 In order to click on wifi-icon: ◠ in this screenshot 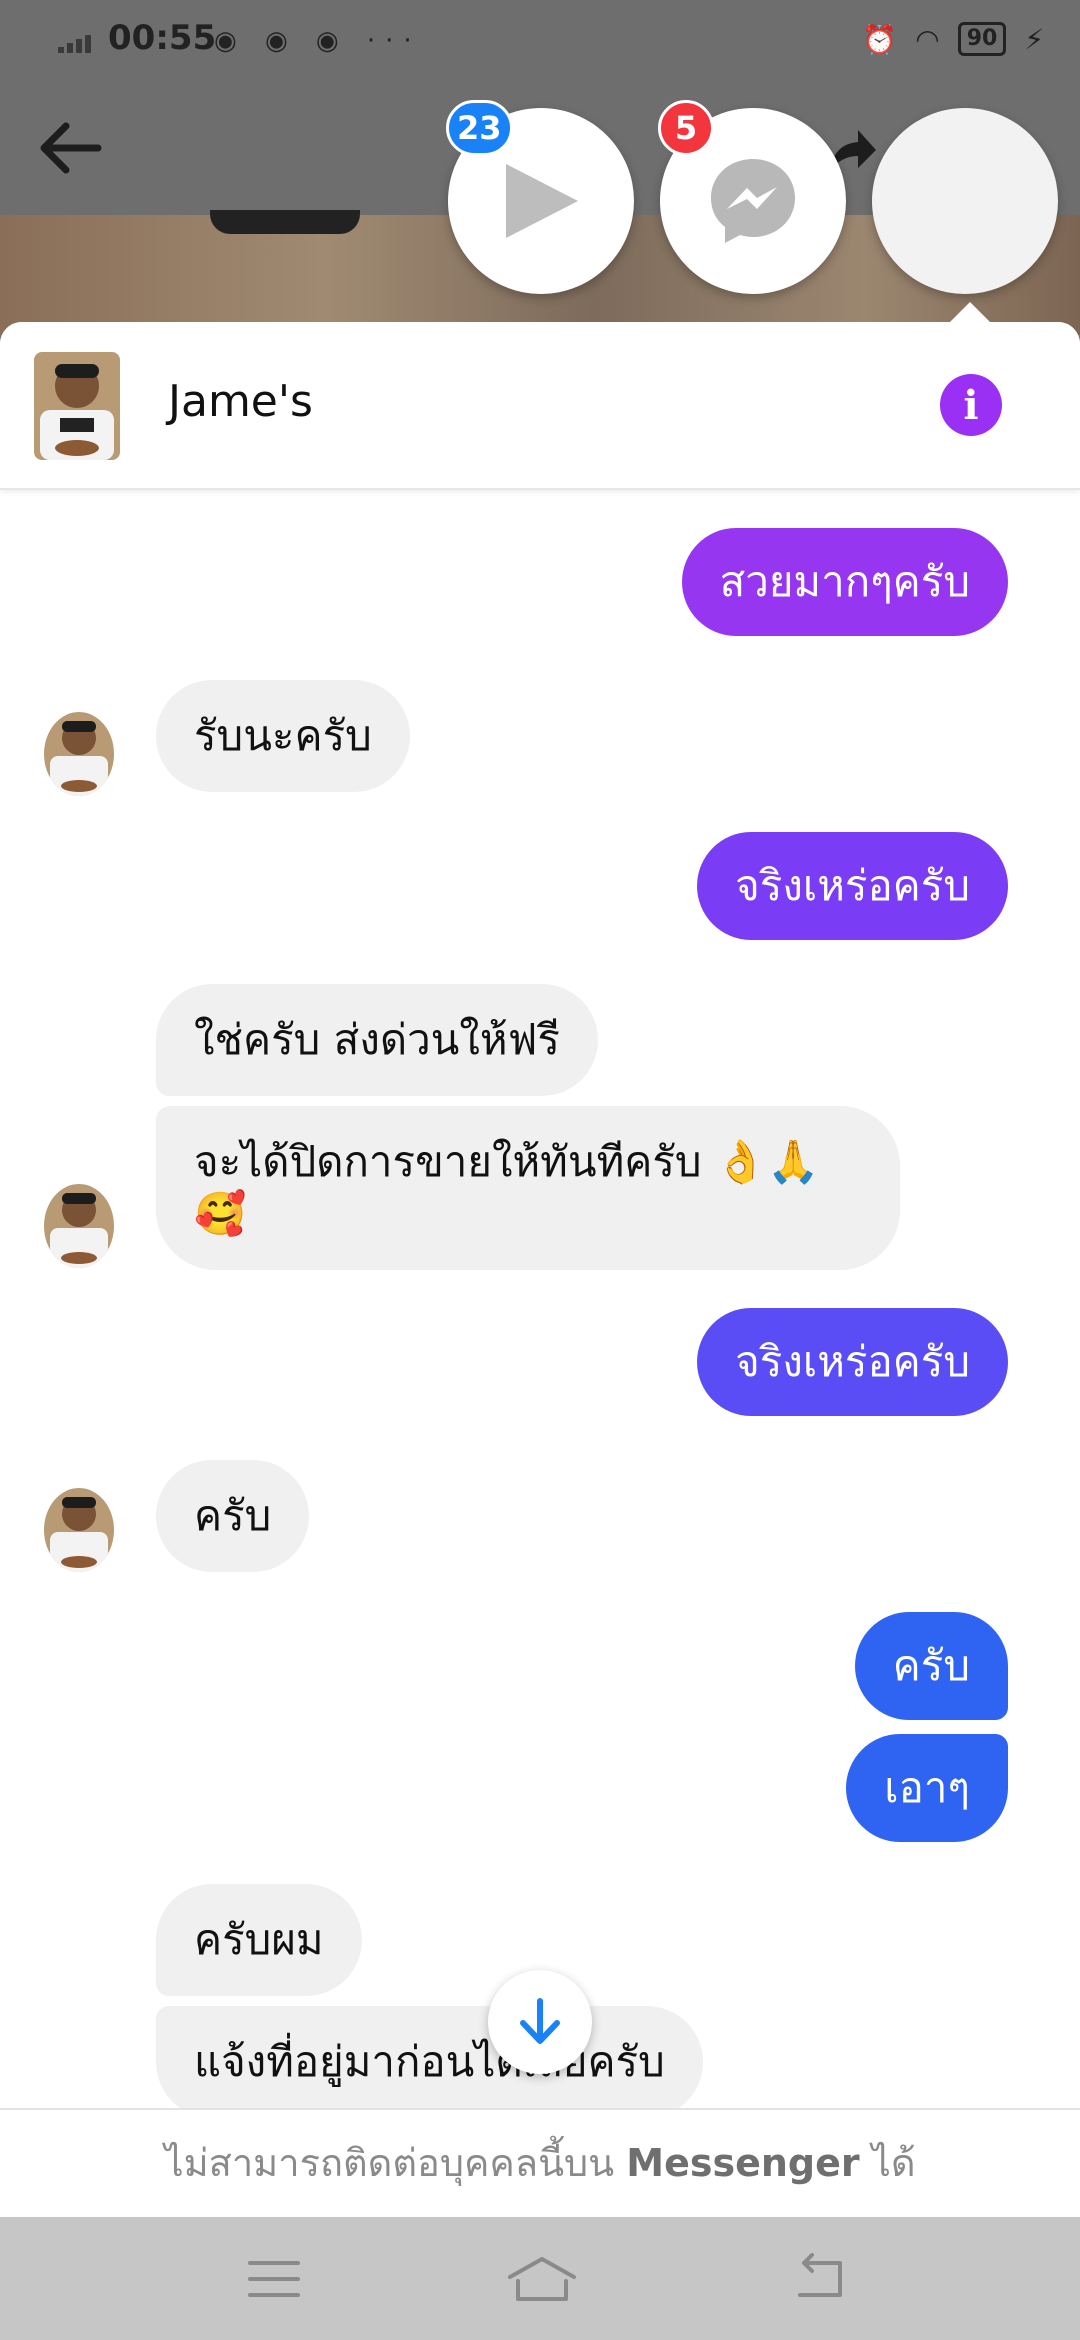, I will do `click(927, 39)`.